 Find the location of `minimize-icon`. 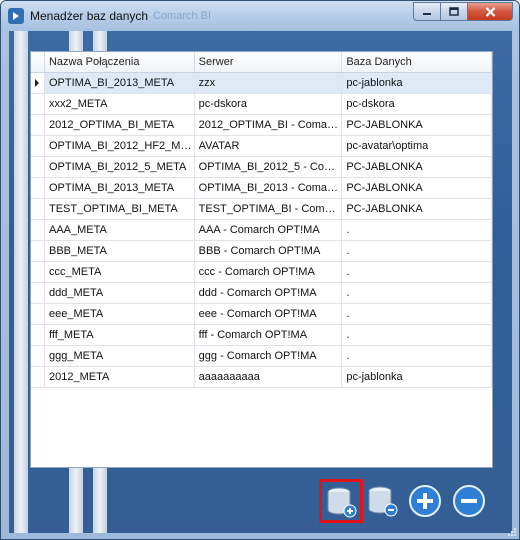

minimize-icon is located at coordinates (427, 13).